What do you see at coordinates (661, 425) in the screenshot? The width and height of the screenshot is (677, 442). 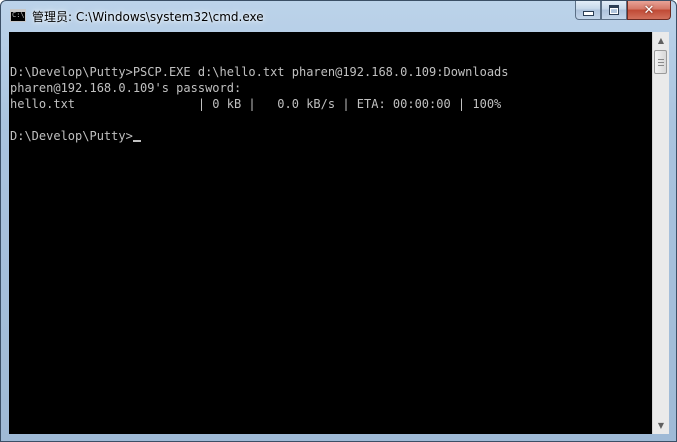 I see `scroll-down-arrow-icon: ▼` at bounding box center [661, 425].